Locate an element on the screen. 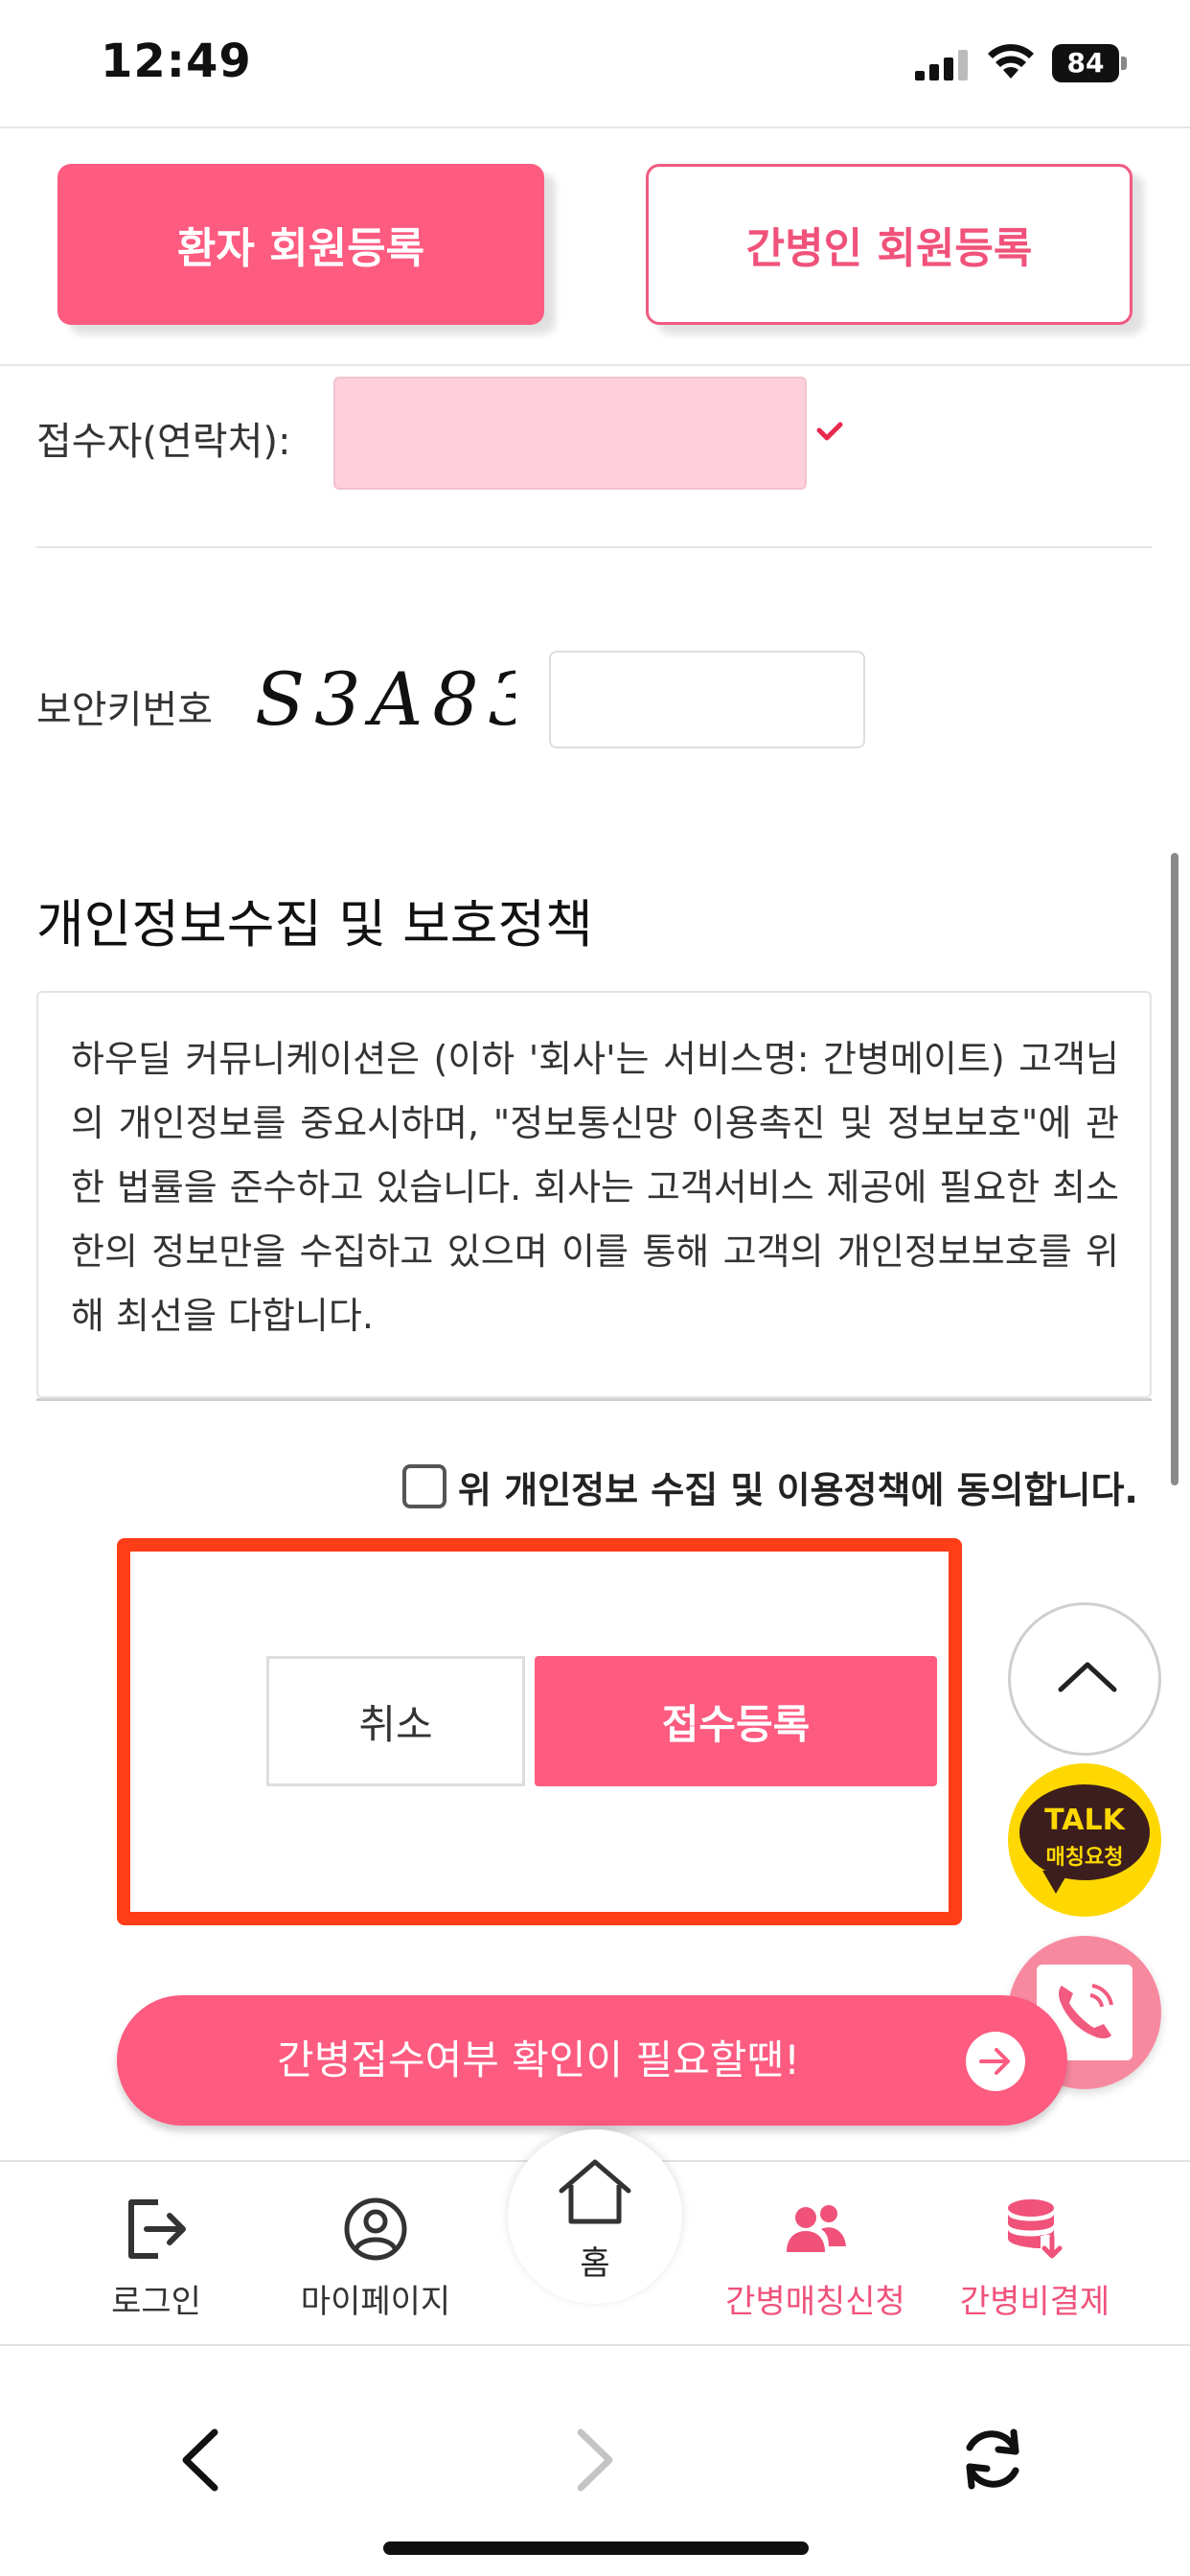 The height and width of the screenshot is (2576, 1190). browser-toolbar is located at coordinates (595, 2461).